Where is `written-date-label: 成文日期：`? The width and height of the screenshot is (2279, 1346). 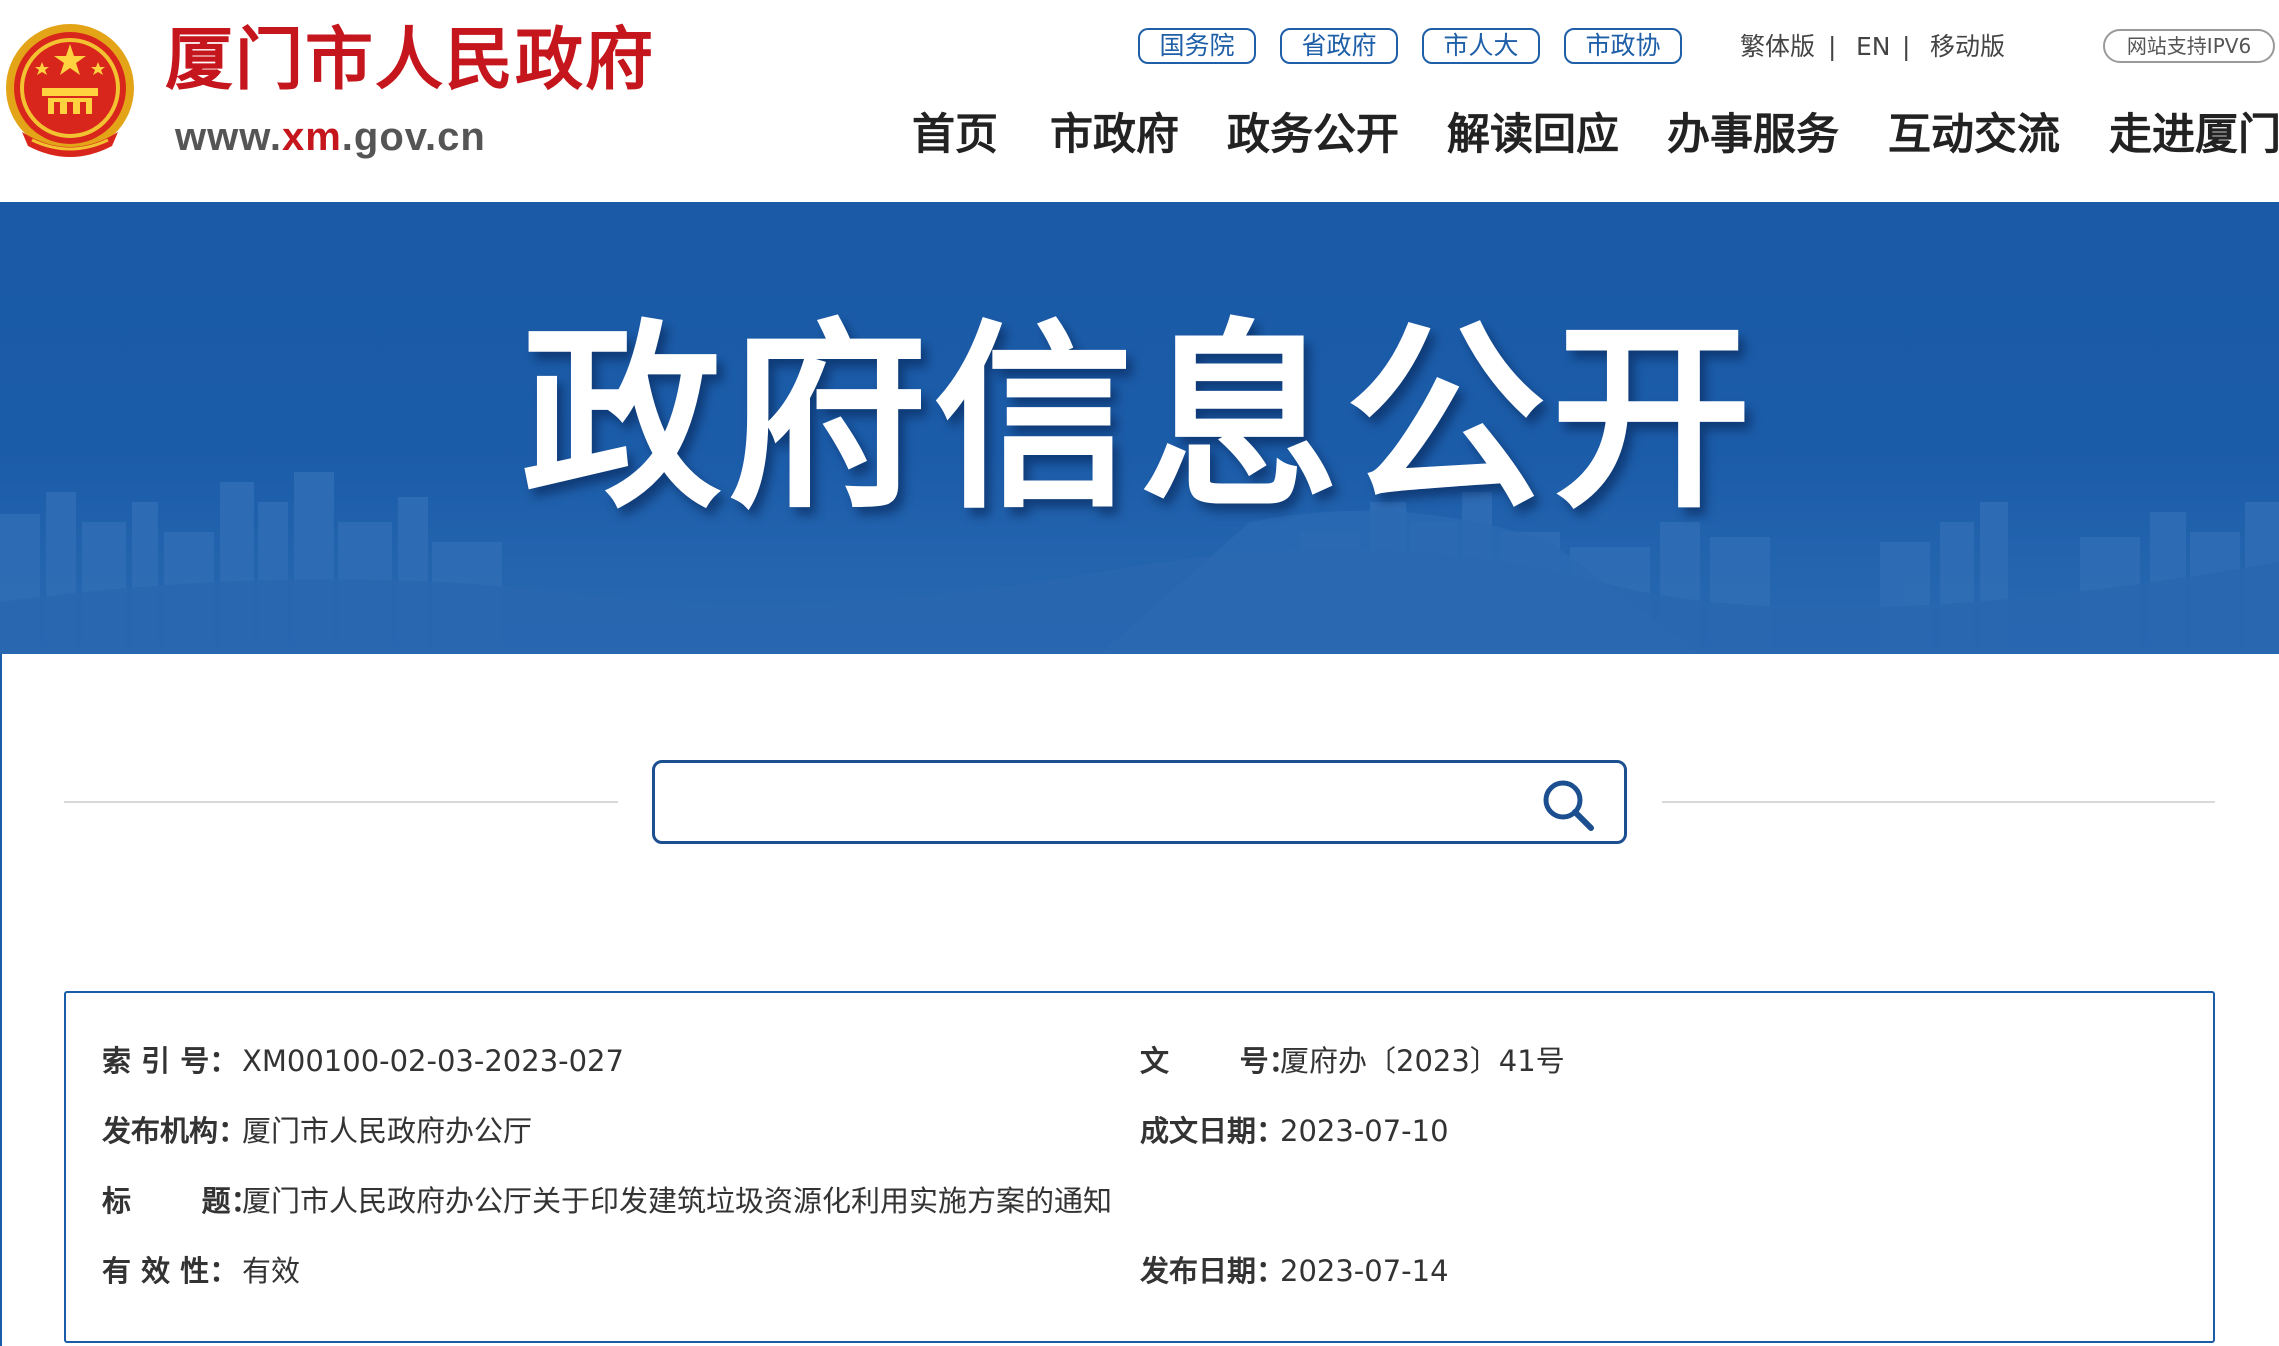
written-date-label: 成文日期： is located at coordinates (1213, 1131).